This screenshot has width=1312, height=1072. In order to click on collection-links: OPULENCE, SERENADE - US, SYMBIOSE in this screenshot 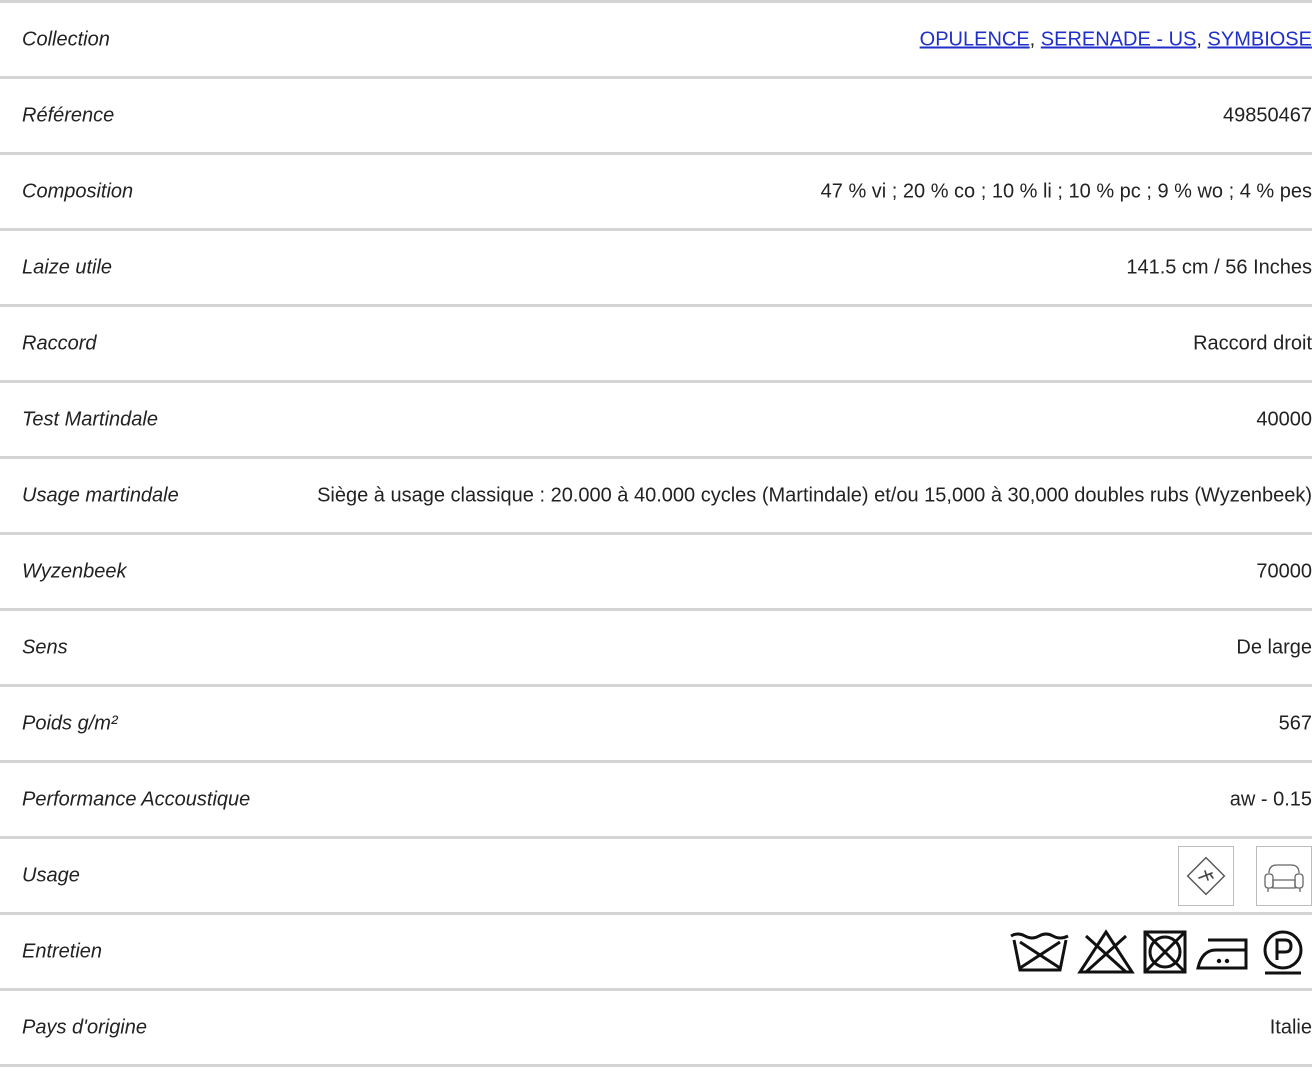, I will do `click(1116, 39)`.